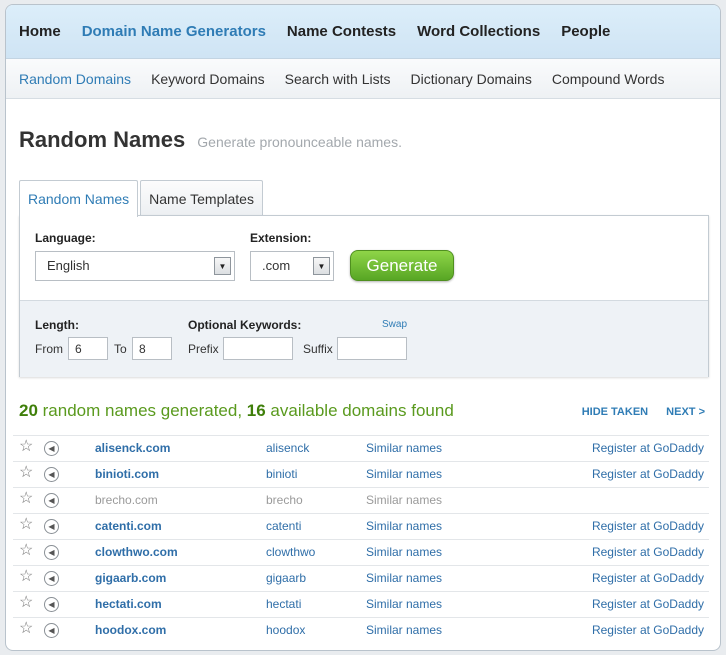 The width and height of the screenshot is (726, 655). Describe the element at coordinates (40, 31) in the screenshot. I see `nav-home: Home` at that location.